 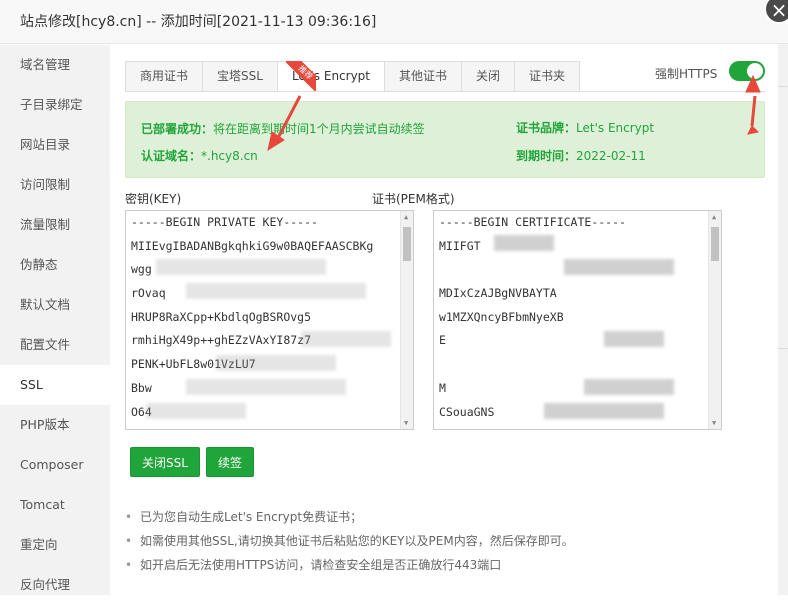 I want to click on arrow-tail, so click(x=753, y=130).